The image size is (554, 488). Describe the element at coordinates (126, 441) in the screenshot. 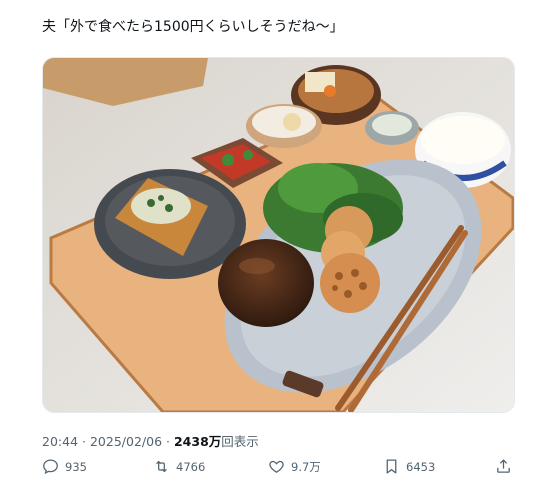

I see `tweet-date: 2025/02/06` at that location.